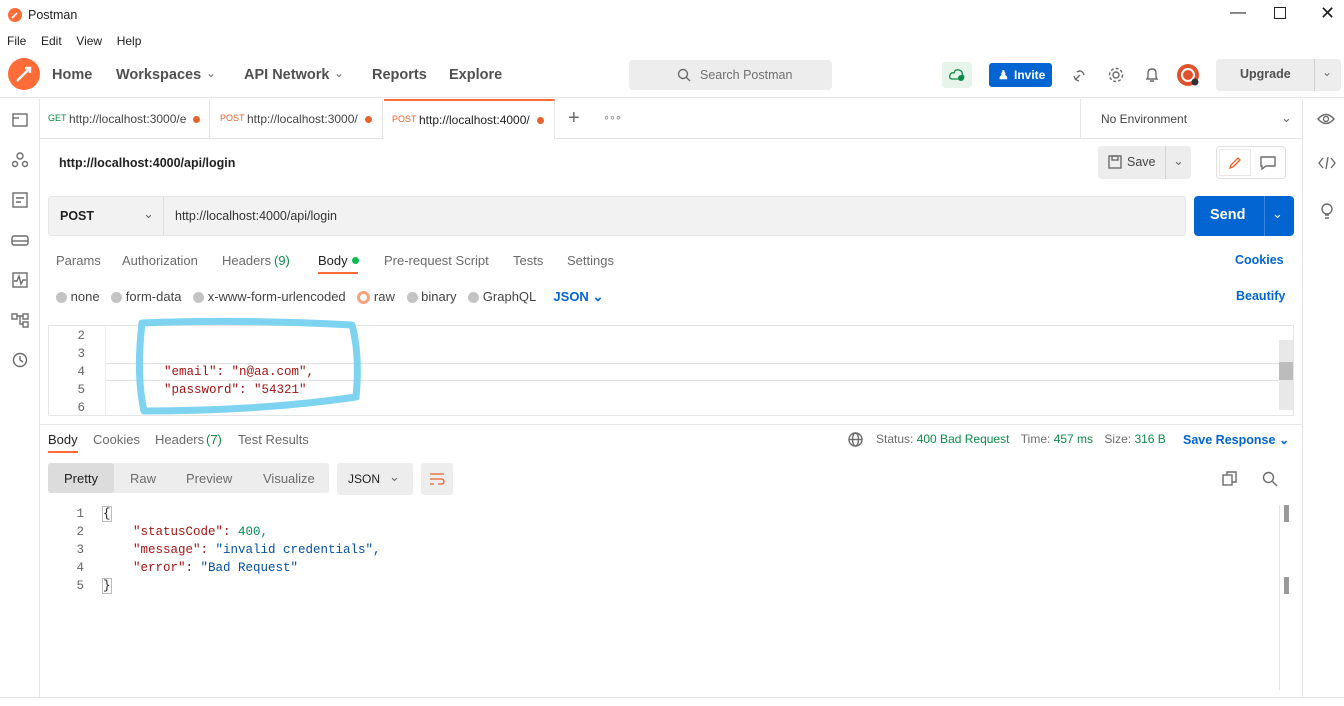 The height and width of the screenshot is (706, 1344). I want to click on close-icon: ✕, so click(1327, 13).